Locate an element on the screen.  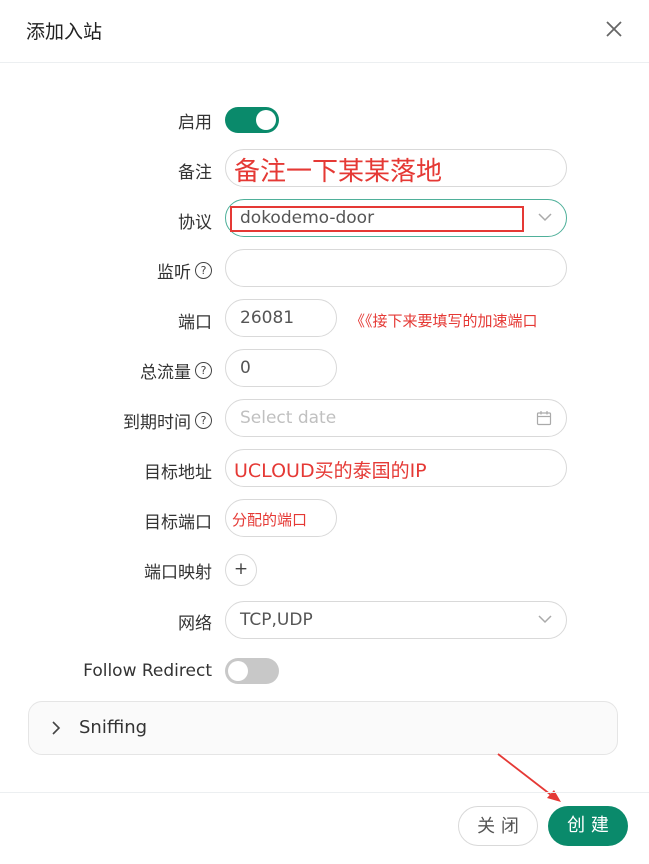
follow-redirect-label: Follow Redirect is located at coordinates (147, 671).